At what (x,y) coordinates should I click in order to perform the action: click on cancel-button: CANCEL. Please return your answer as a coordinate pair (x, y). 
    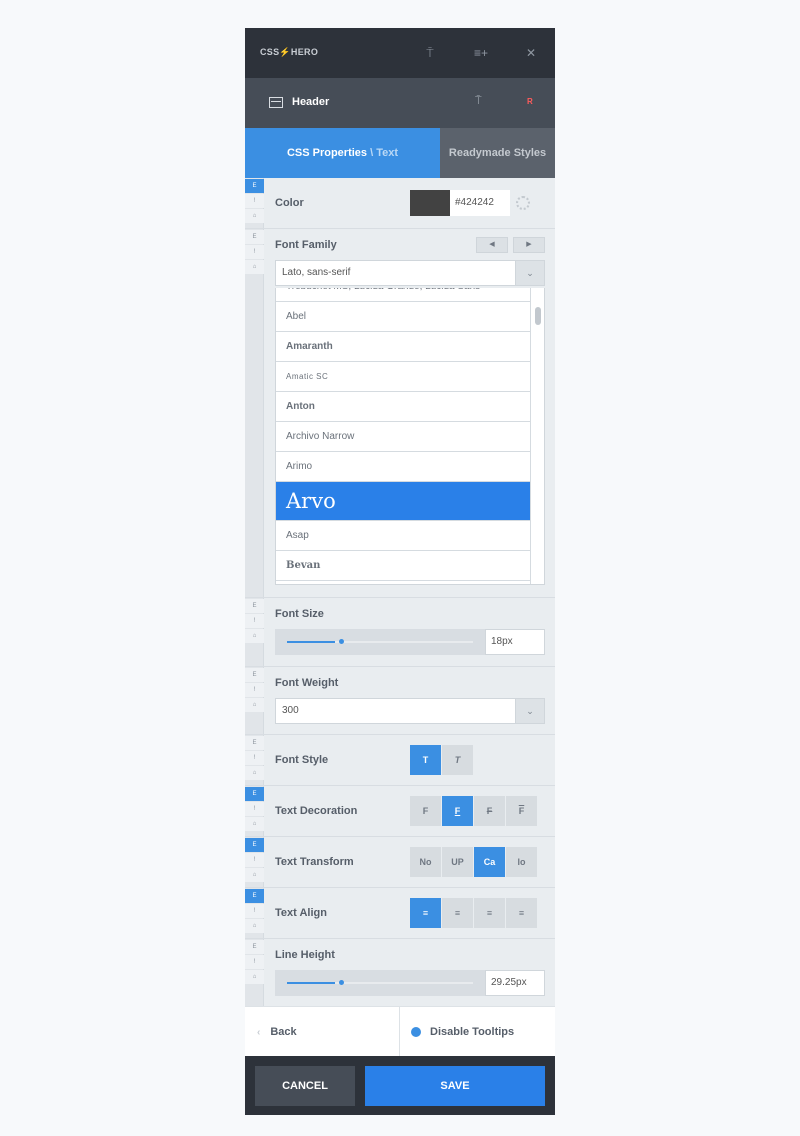
    Looking at the image, I should click on (305, 1086).